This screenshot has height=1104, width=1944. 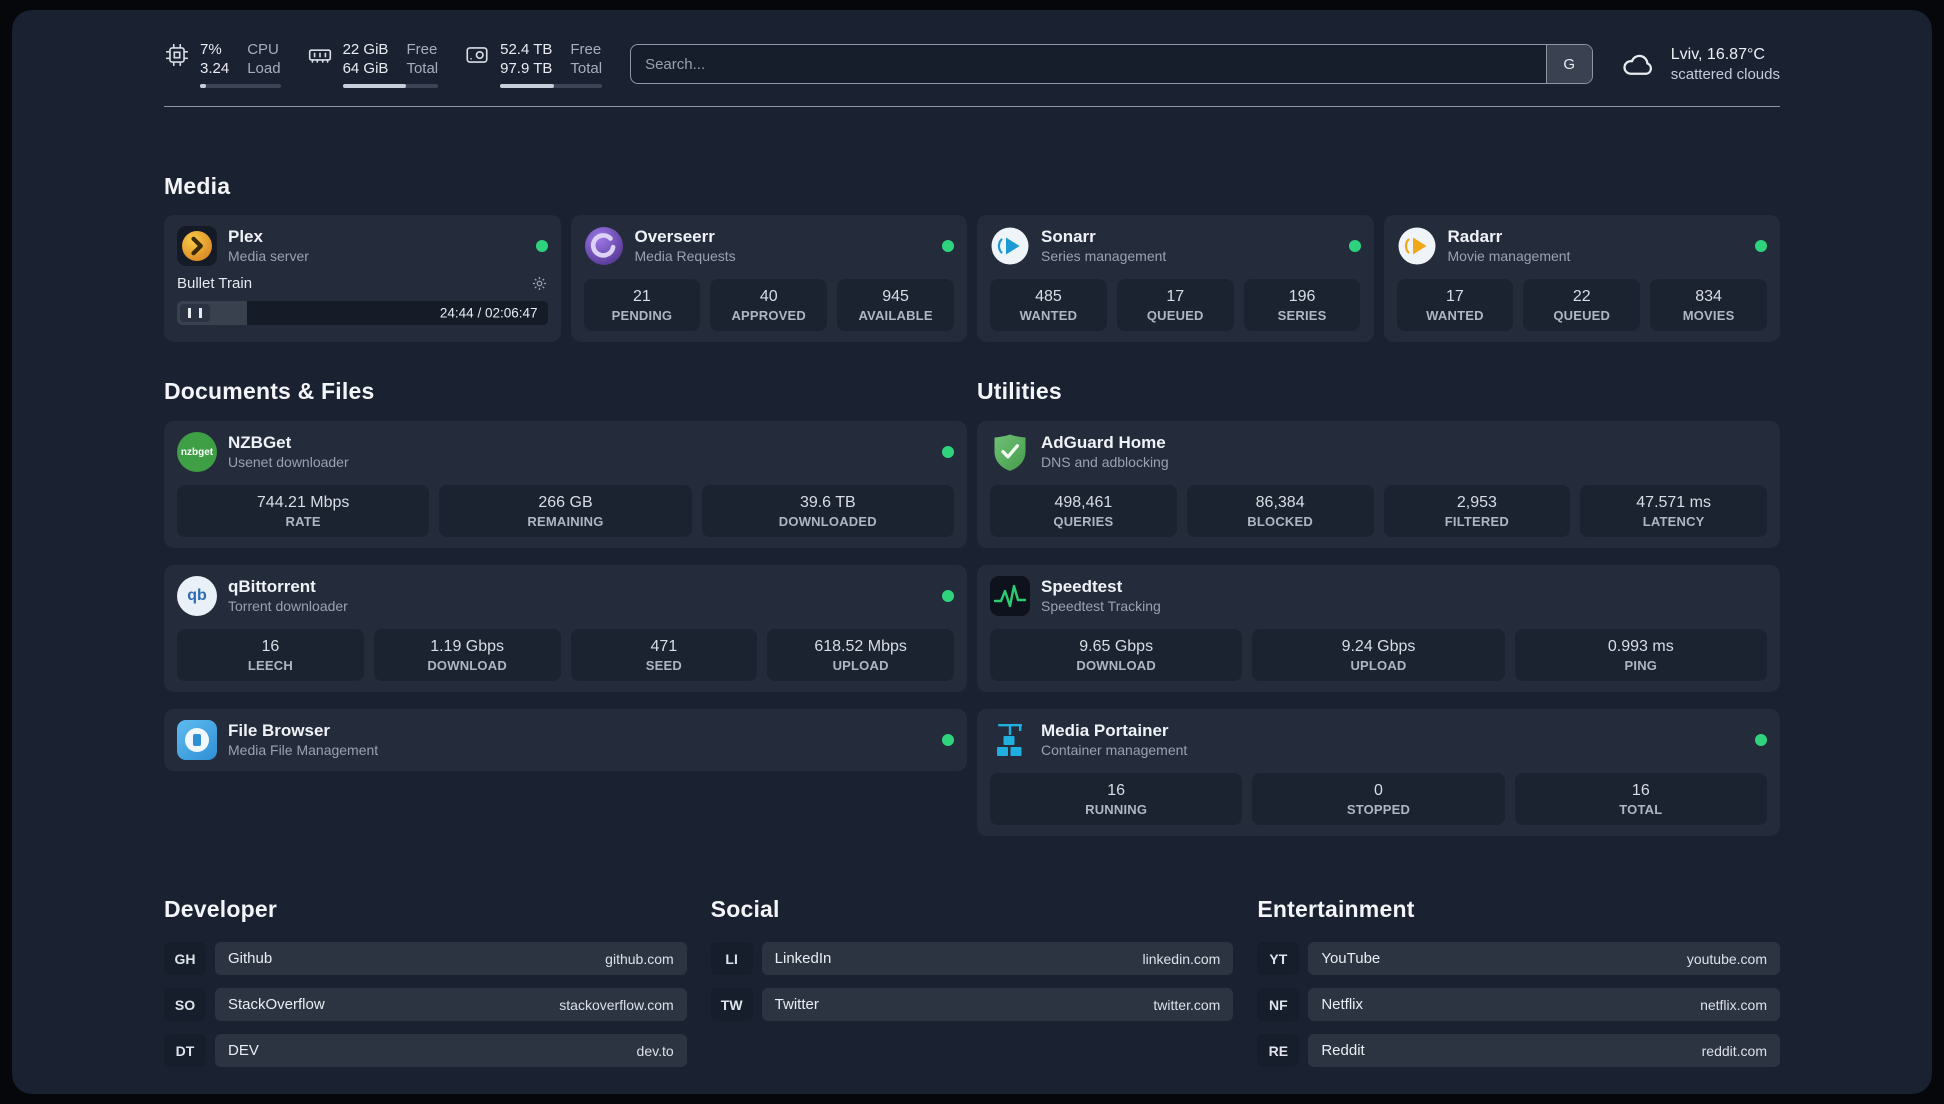 I want to click on sonarr-stat-series: 196 SERIES, so click(x=1302, y=305).